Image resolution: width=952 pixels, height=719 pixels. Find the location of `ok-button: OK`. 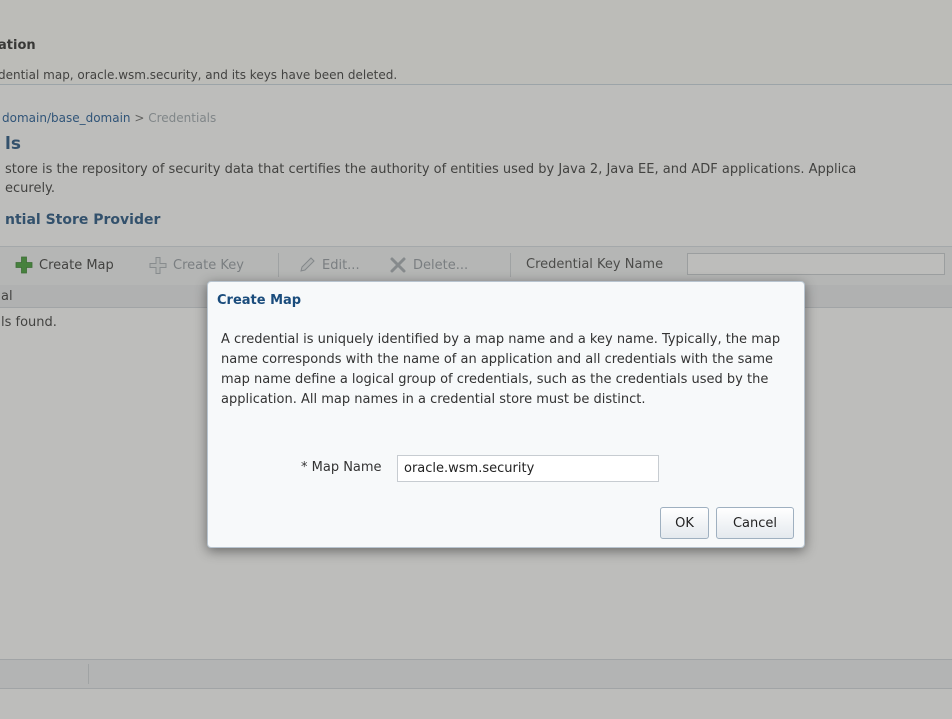

ok-button: OK is located at coordinates (684, 523).